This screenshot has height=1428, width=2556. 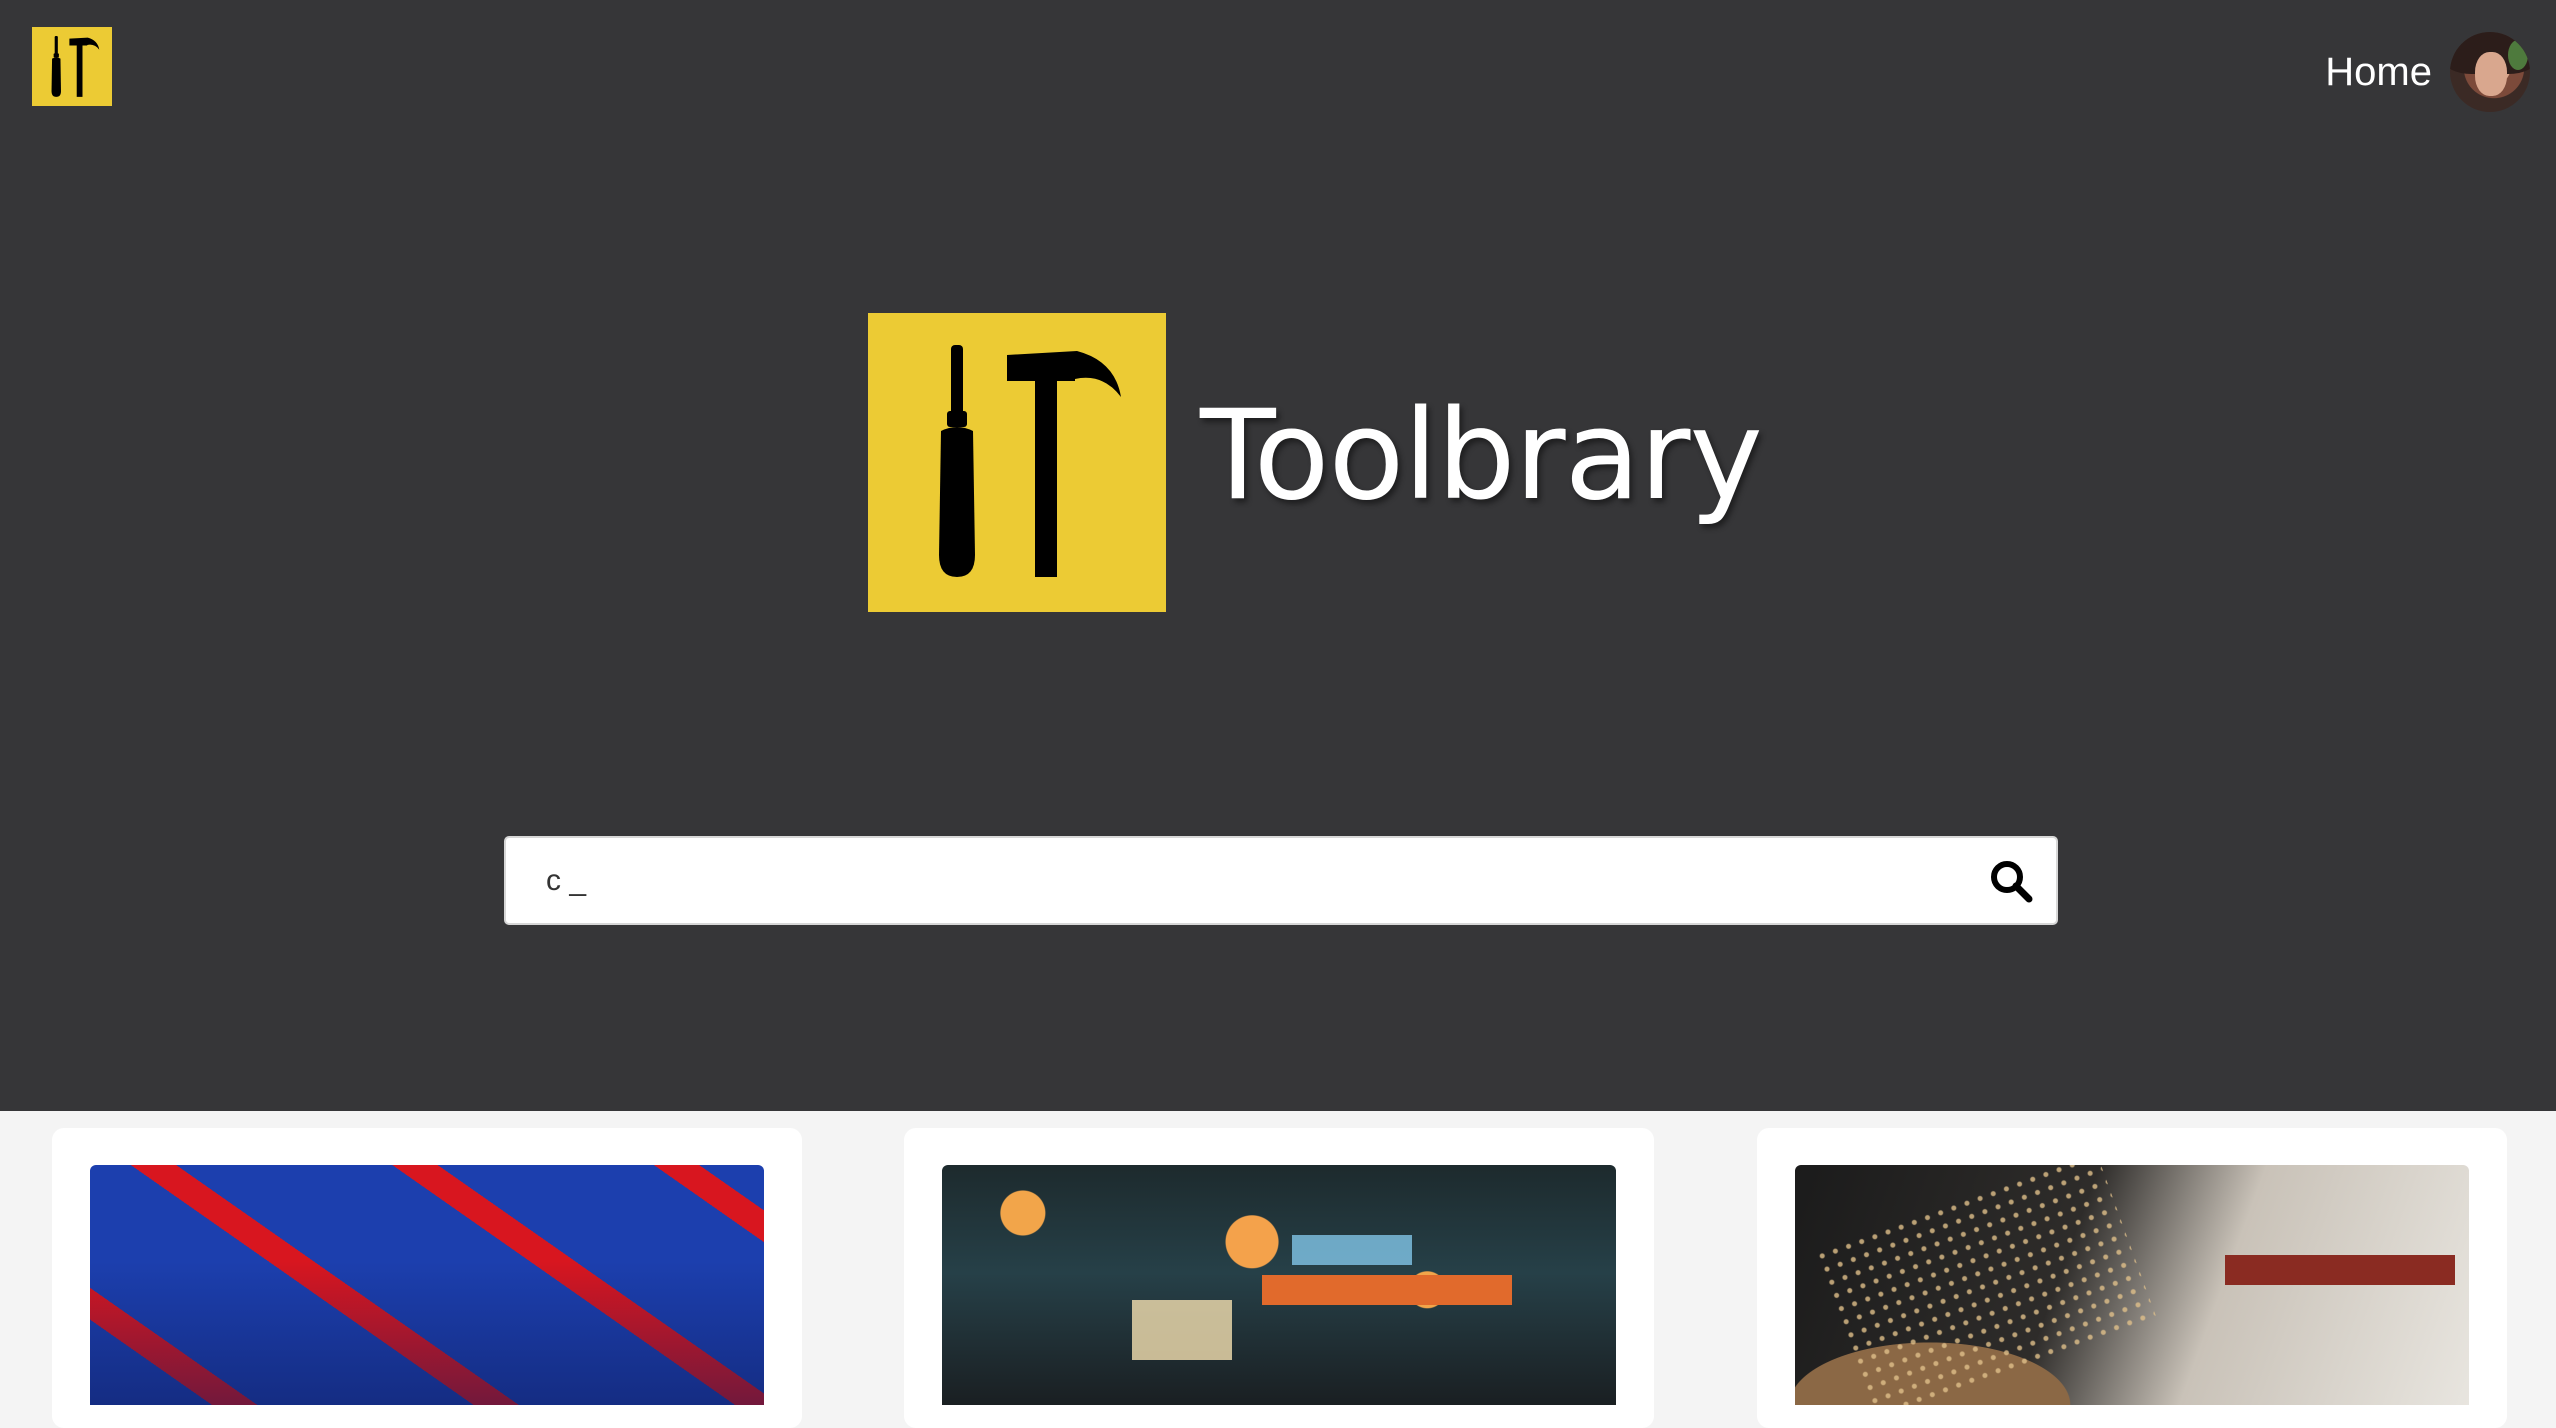 I want to click on search-icon, so click(x=2012, y=881).